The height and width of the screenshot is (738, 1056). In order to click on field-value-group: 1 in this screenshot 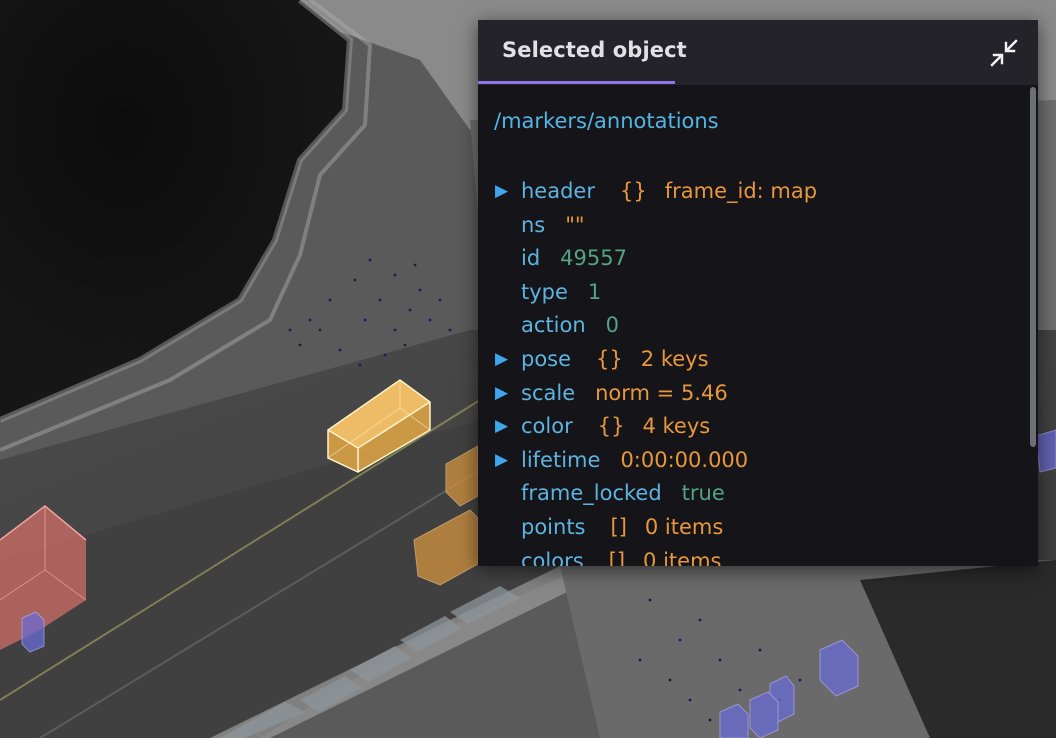, I will do `click(594, 292)`.